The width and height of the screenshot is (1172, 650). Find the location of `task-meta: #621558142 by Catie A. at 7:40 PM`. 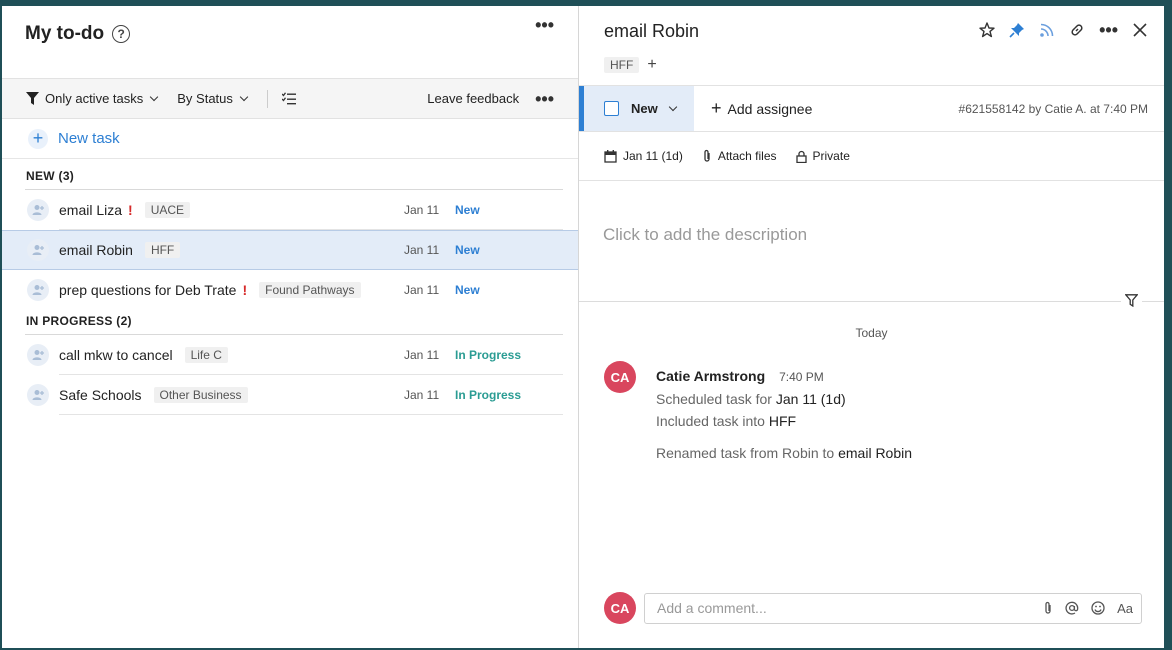

task-meta: #621558142 by Catie A. at 7:40 PM is located at coordinates (1053, 108).